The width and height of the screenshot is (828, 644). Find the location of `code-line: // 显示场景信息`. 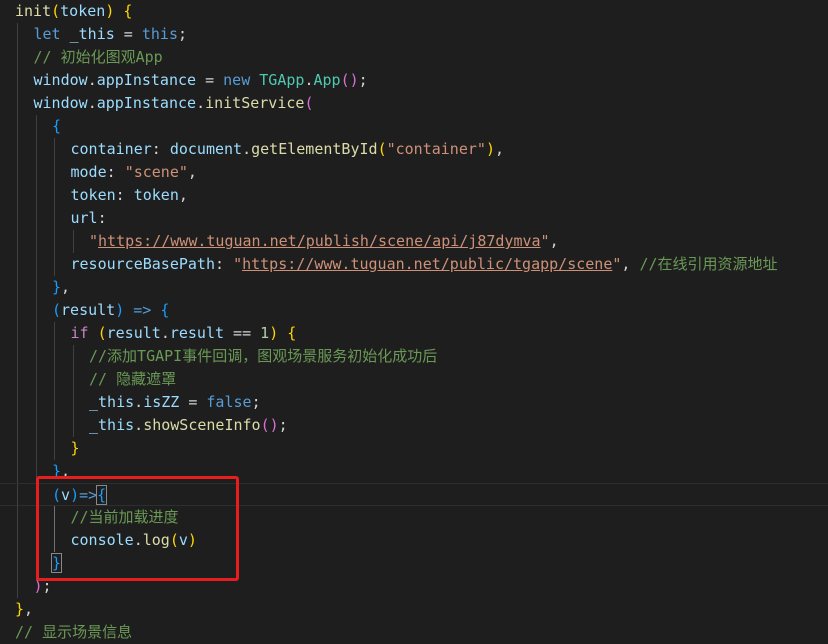

code-line: // 显示场景信息 is located at coordinates (414, 632).